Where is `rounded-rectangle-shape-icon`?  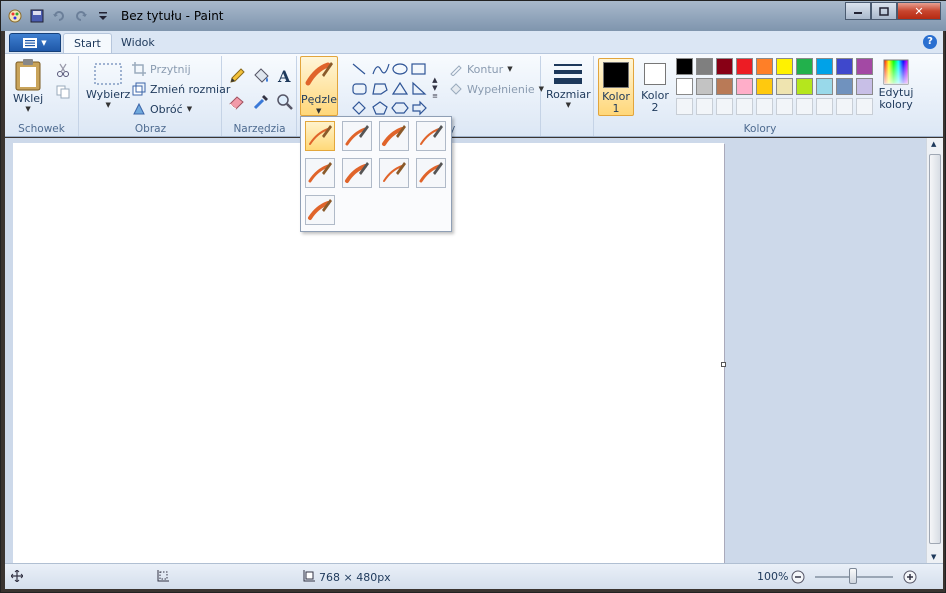 rounded-rectangle-shape-icon is located at coordinates (359, 89).